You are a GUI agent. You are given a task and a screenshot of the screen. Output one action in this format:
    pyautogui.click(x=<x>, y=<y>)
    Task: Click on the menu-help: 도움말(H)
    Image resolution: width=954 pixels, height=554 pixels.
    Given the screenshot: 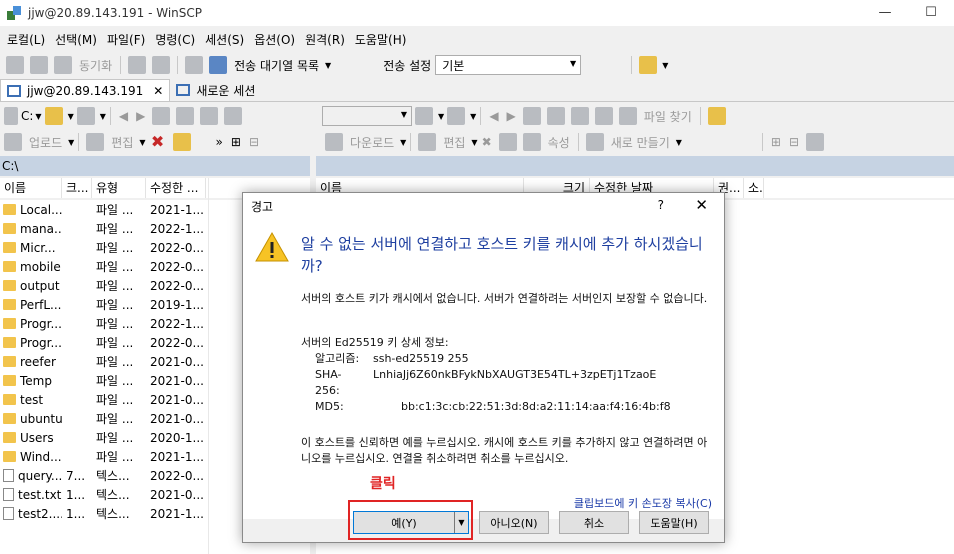 What is the action you would take?
    pyautogui.click(x=381, y=39)
    